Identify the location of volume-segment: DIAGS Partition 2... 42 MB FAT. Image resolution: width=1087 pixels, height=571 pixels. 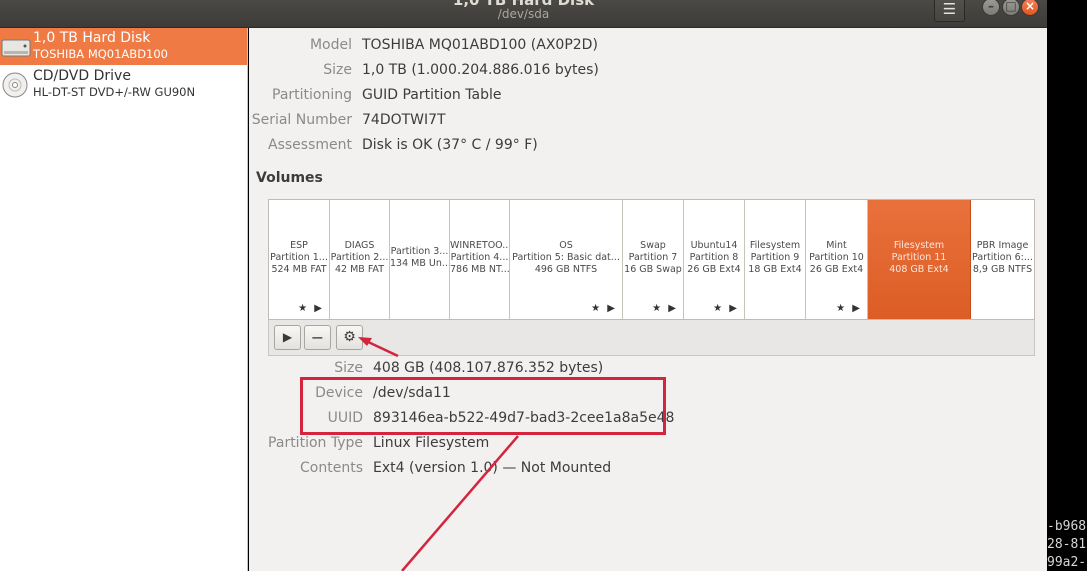
(360, 259).